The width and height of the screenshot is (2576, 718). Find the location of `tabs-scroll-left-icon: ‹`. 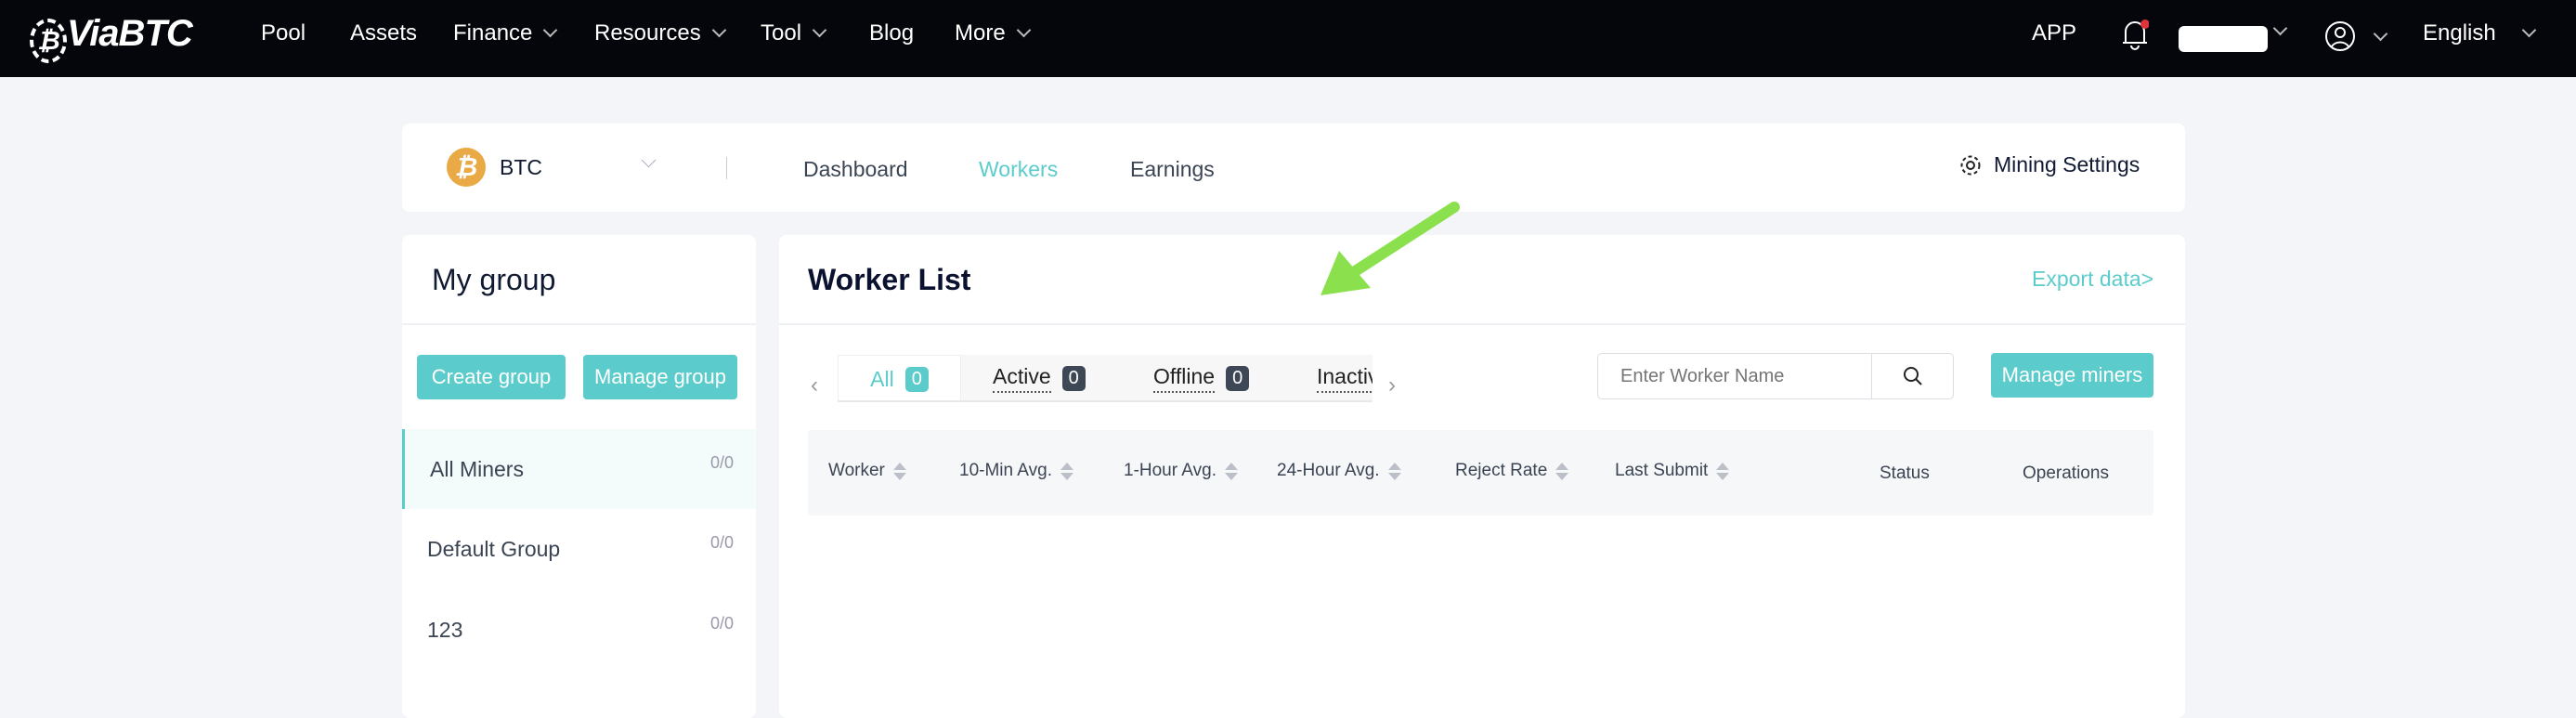

tabs-scroll-left-icon: ‹ is located at coordinates (814, 385).